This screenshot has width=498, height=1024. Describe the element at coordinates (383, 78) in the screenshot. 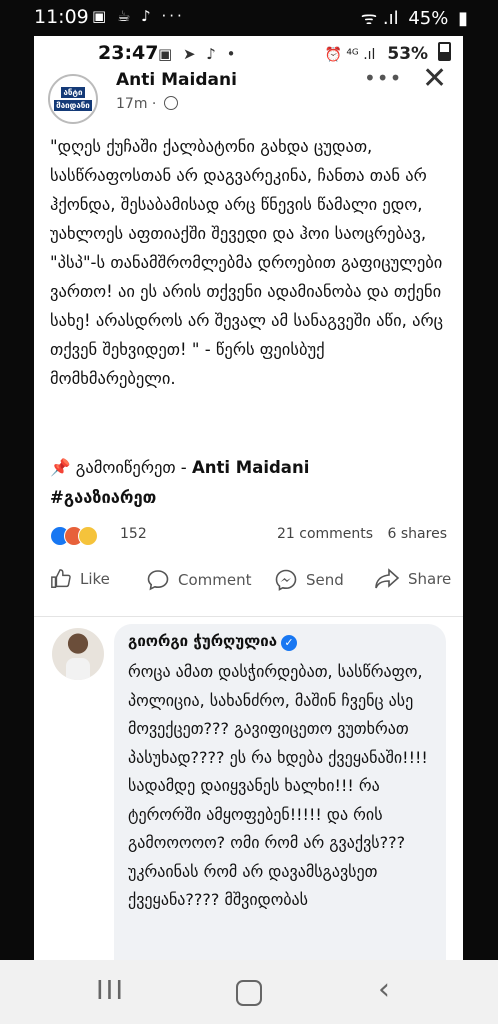

I see `more-options-icon: •••` at that location.